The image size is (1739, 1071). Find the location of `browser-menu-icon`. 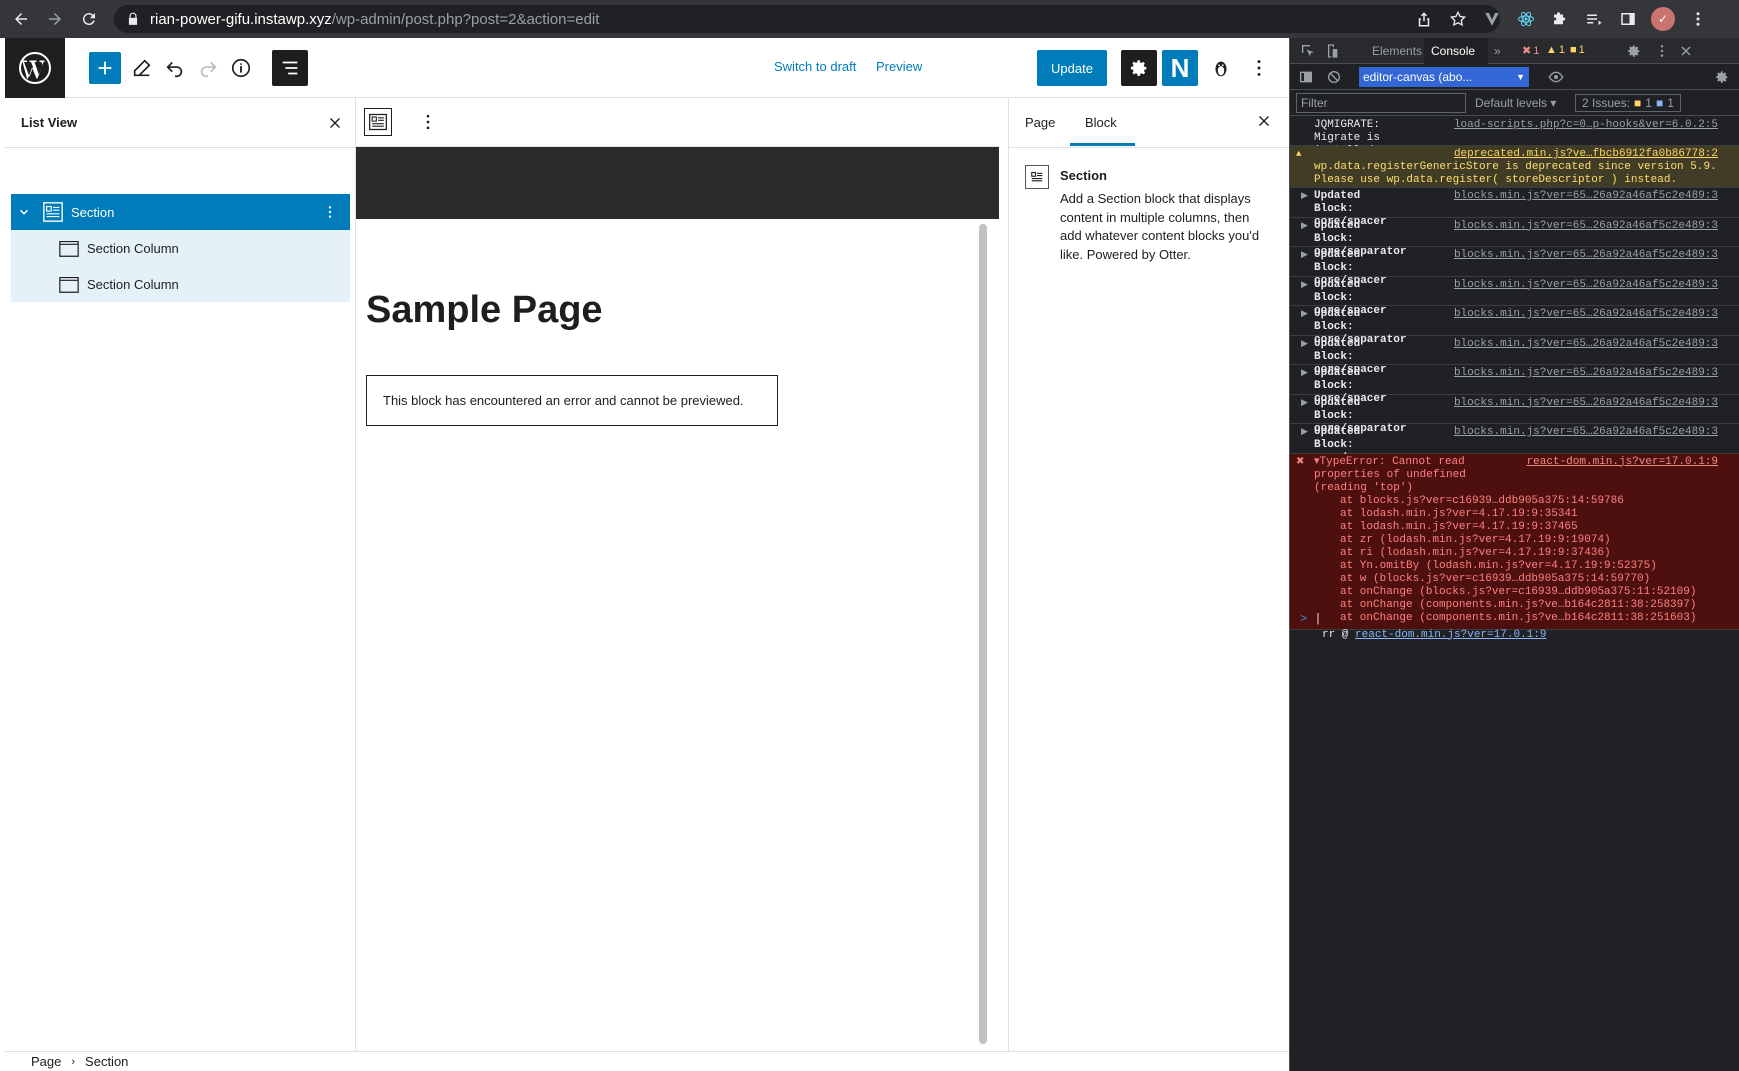

browser-menu-icon is located at coordinates (1698, 19).